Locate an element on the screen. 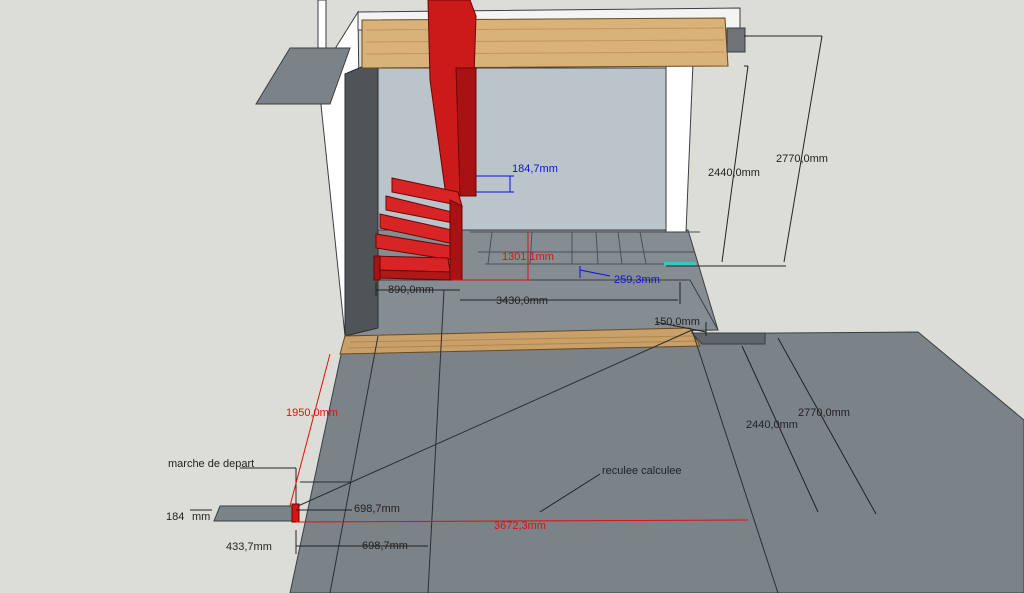 The image size is (1024, 593). label-width-3430: 3430,0mm is located at coordinates (522, 301).